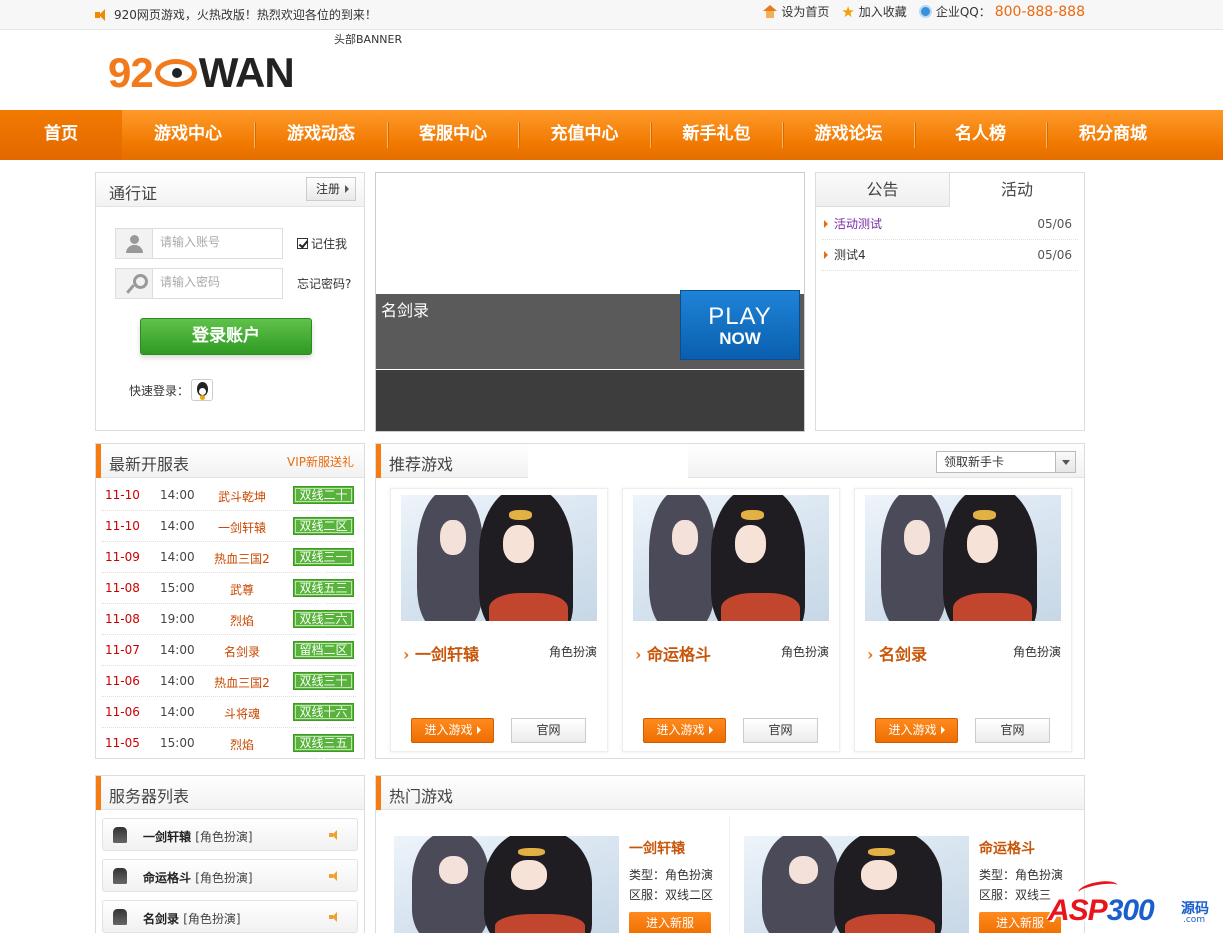 The height and width of the screenshot is (933, 1223). I want to click on server-date: 11-08, so click(122, 619).